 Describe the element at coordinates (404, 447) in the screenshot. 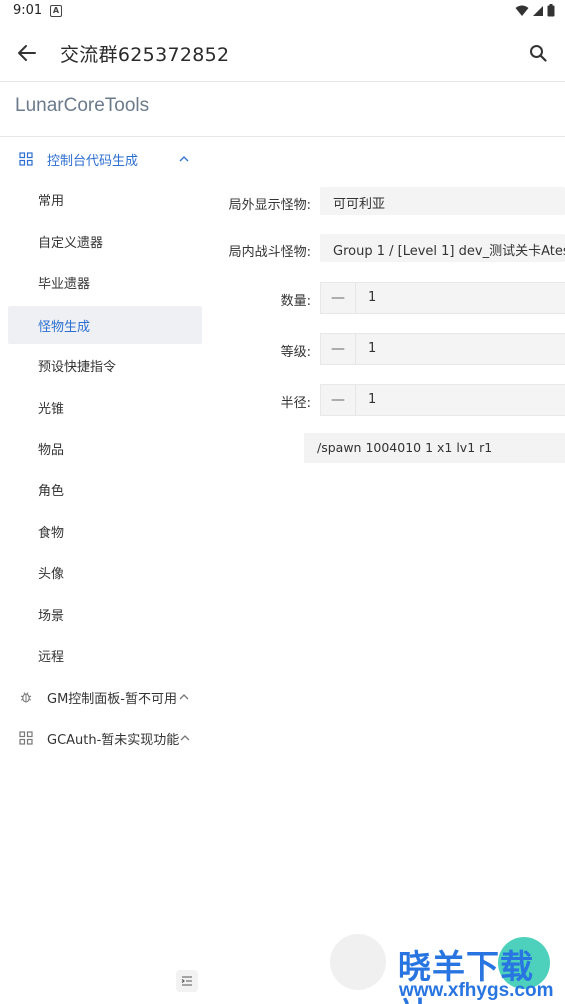

I see `command-text: /spawn 1004010 1 x1 lv1 r1` at that location.